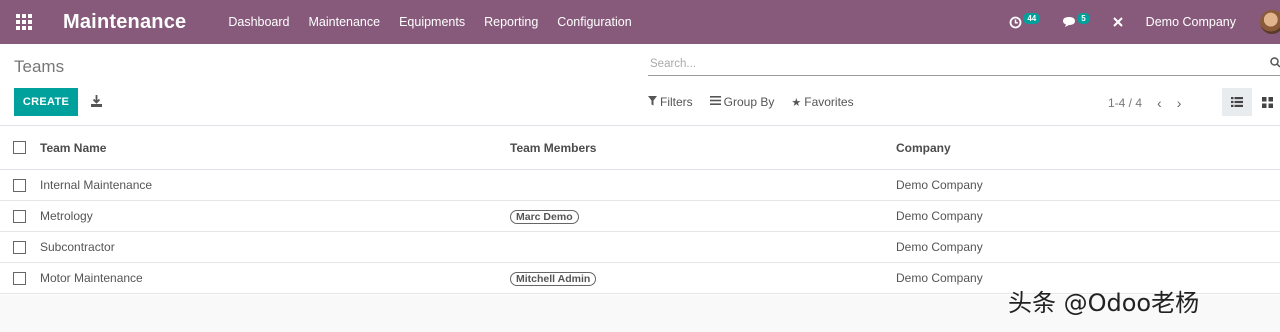 This screenshot has width=1280, height=332. I want to click on pager: 1-4 / 4 ‹ ›, so click(1144, 103).